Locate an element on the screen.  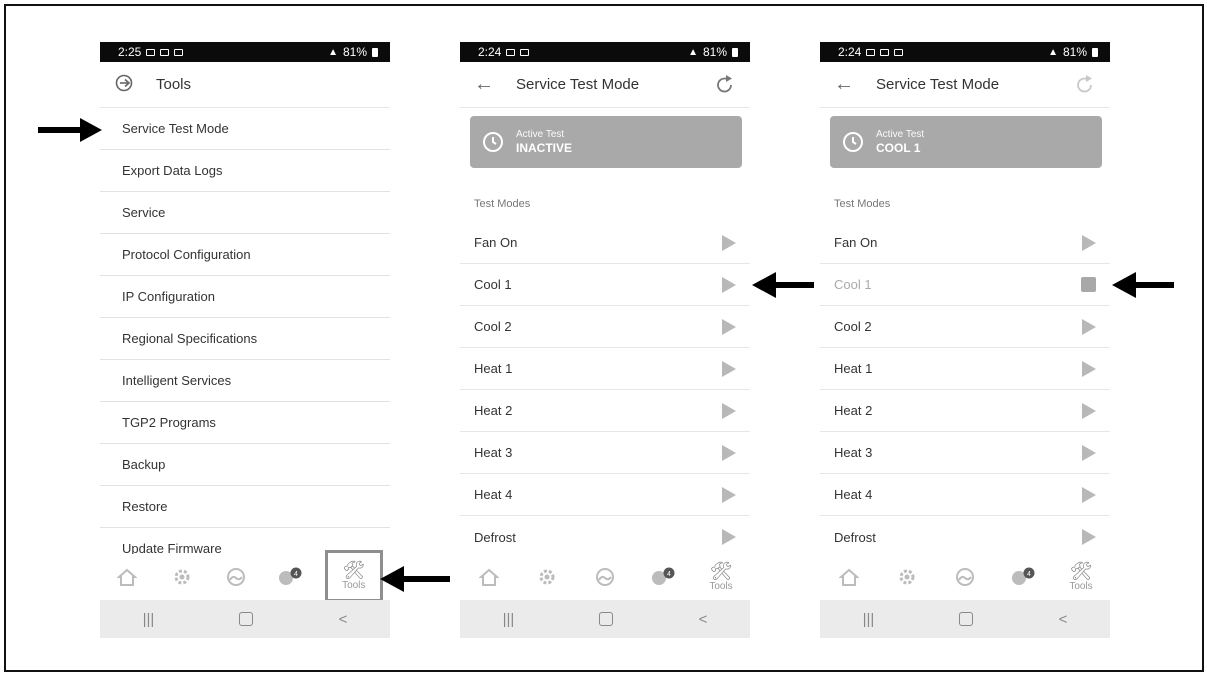
battery-percent: 81% is located at coordinates (354, 52).